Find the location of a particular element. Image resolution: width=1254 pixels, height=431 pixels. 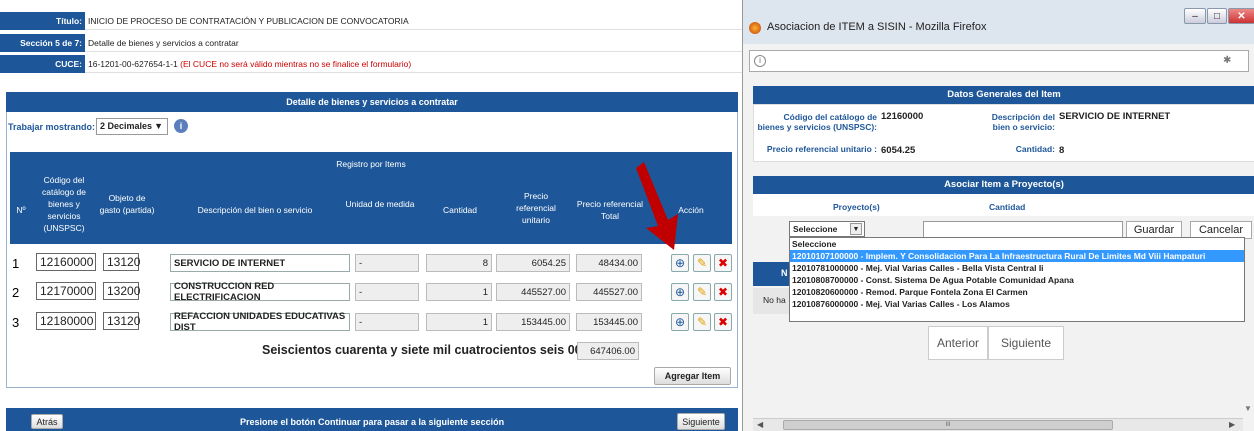

row-number: 3 is located at coordinates (16, 322).